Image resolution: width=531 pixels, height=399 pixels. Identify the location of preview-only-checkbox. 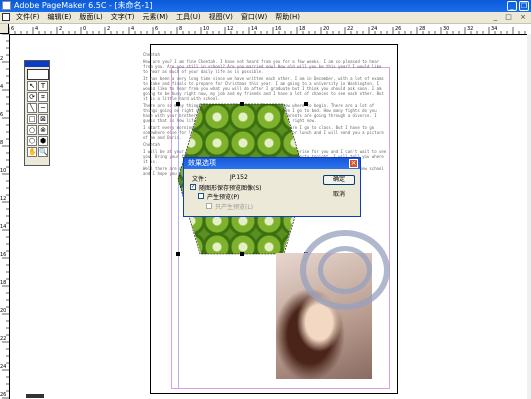
(209, 206).